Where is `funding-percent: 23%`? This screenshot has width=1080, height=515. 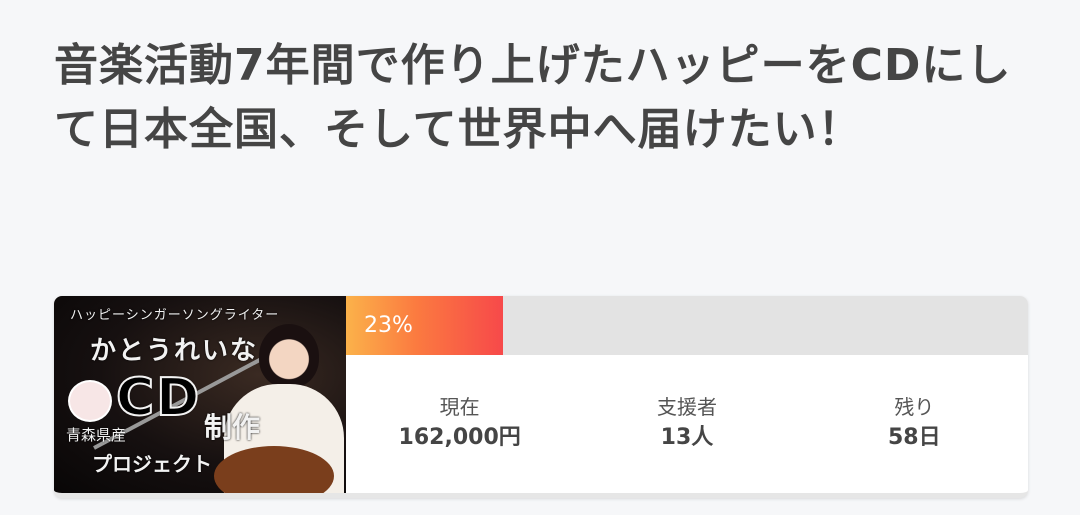
funding-percent: 23% is located at coordinates (388, 325).